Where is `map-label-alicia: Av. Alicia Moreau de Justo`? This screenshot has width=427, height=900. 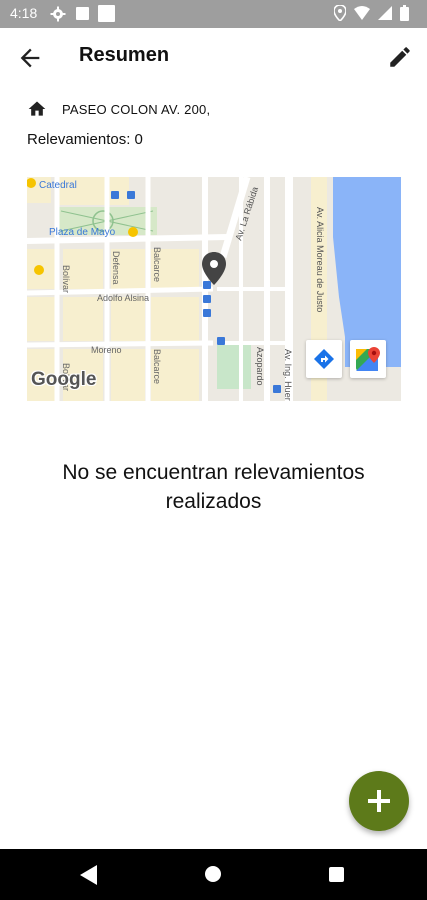 map-label-alicia: Av. Alicia Moreau de Justo is located at coordinates (320, 259).